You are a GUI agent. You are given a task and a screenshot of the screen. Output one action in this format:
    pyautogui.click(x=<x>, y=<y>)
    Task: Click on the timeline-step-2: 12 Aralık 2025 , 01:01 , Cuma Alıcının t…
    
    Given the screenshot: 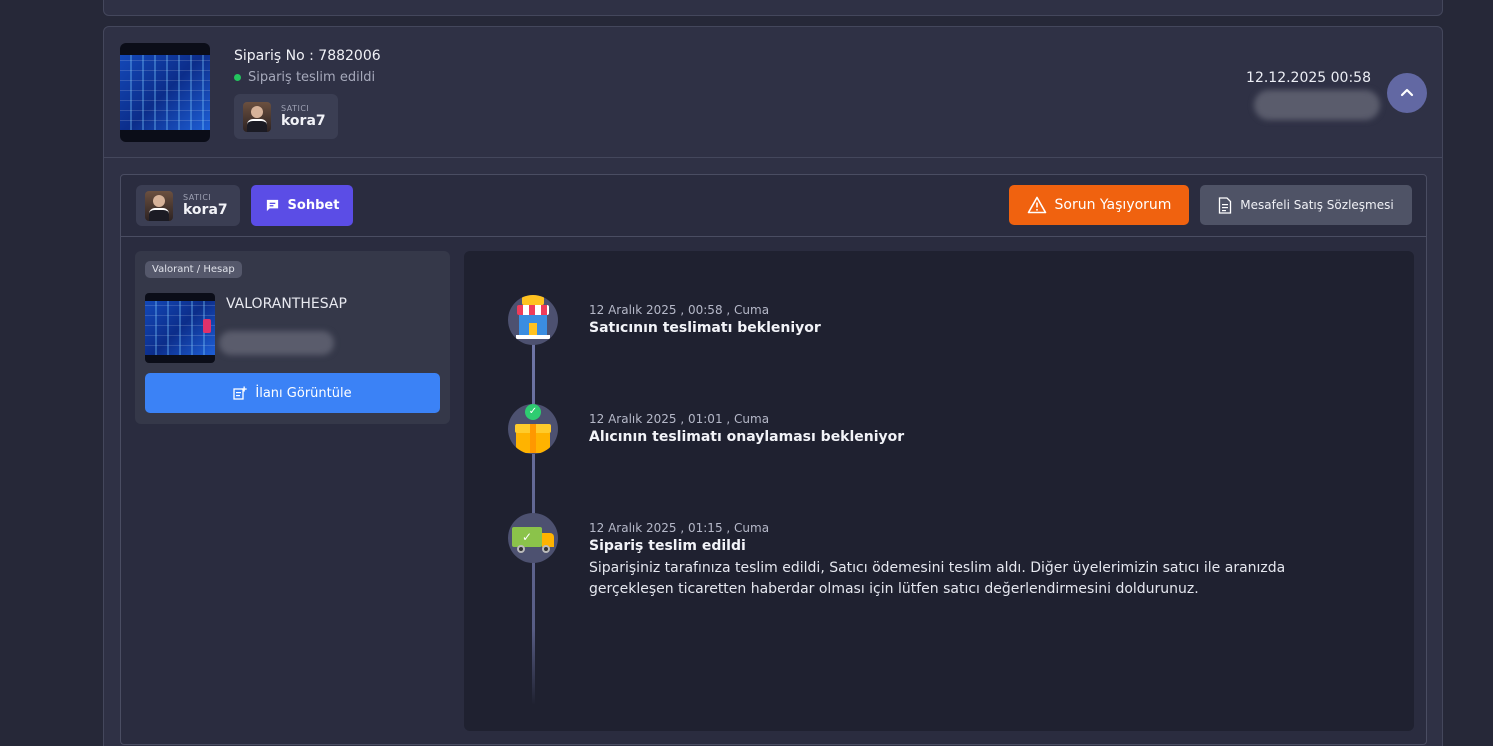 What is the action you would take?
    pyautogui.click(x=746, y=428)
    